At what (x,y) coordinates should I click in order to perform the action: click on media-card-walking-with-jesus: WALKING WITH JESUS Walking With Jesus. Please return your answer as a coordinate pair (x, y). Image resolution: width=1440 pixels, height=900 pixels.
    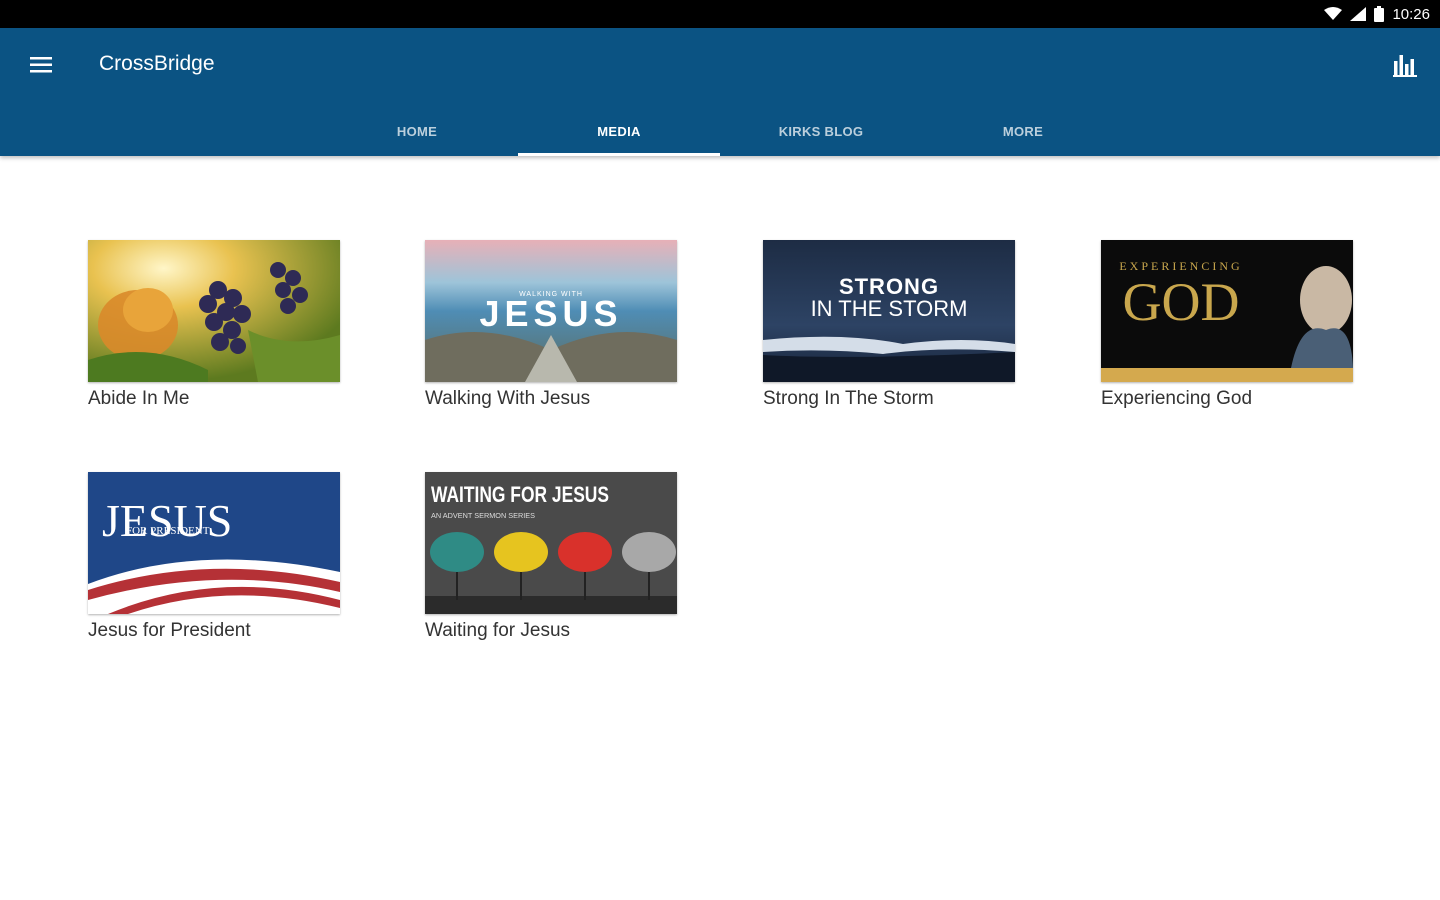
    Looking at the image, I should click on (551, 325).